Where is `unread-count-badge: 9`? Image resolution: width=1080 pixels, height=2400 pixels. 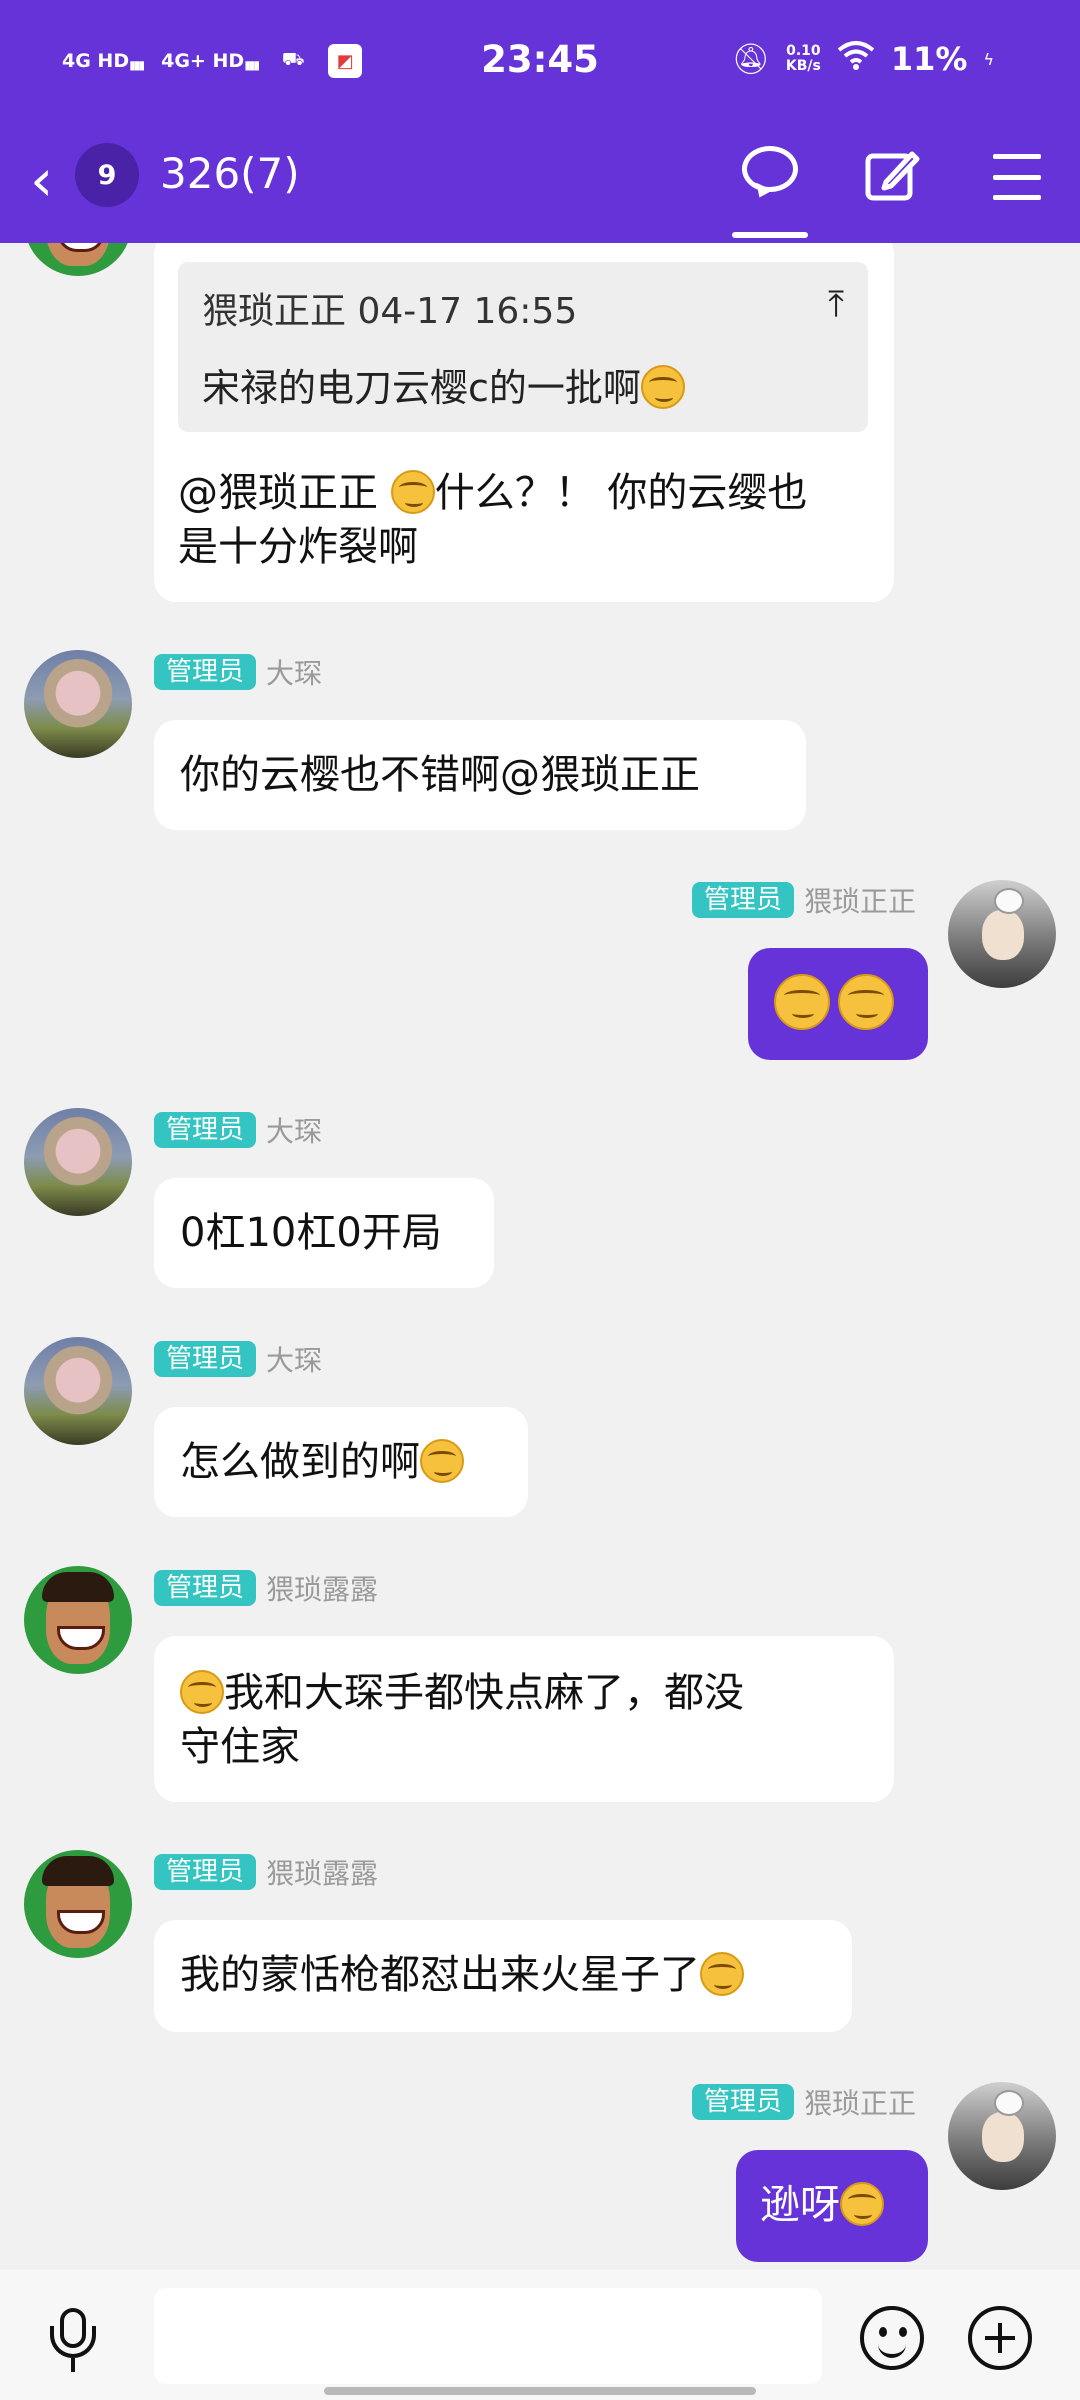 unread-count-badge: 9 is located at coordinates (107, 175).